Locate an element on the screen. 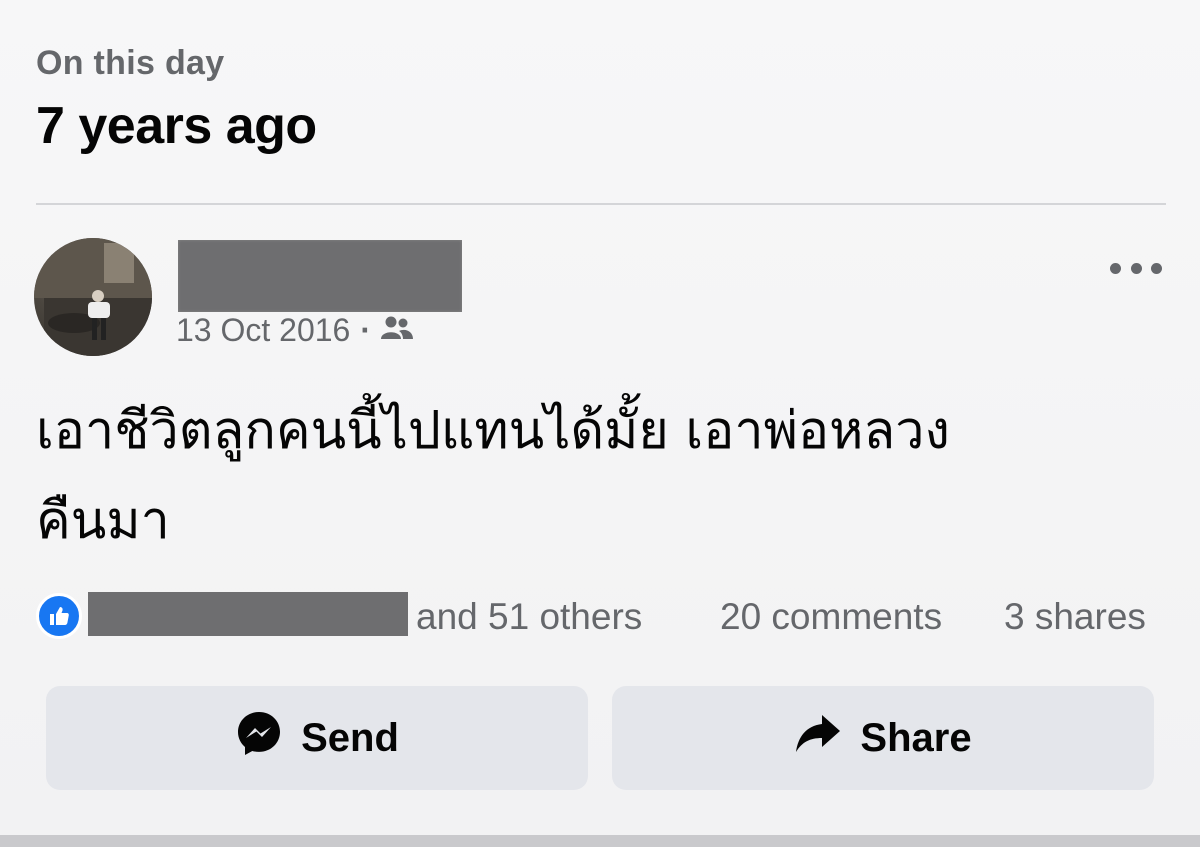 The image size is (1200, 847). send-button: Send is located at coordinates (317, 738).